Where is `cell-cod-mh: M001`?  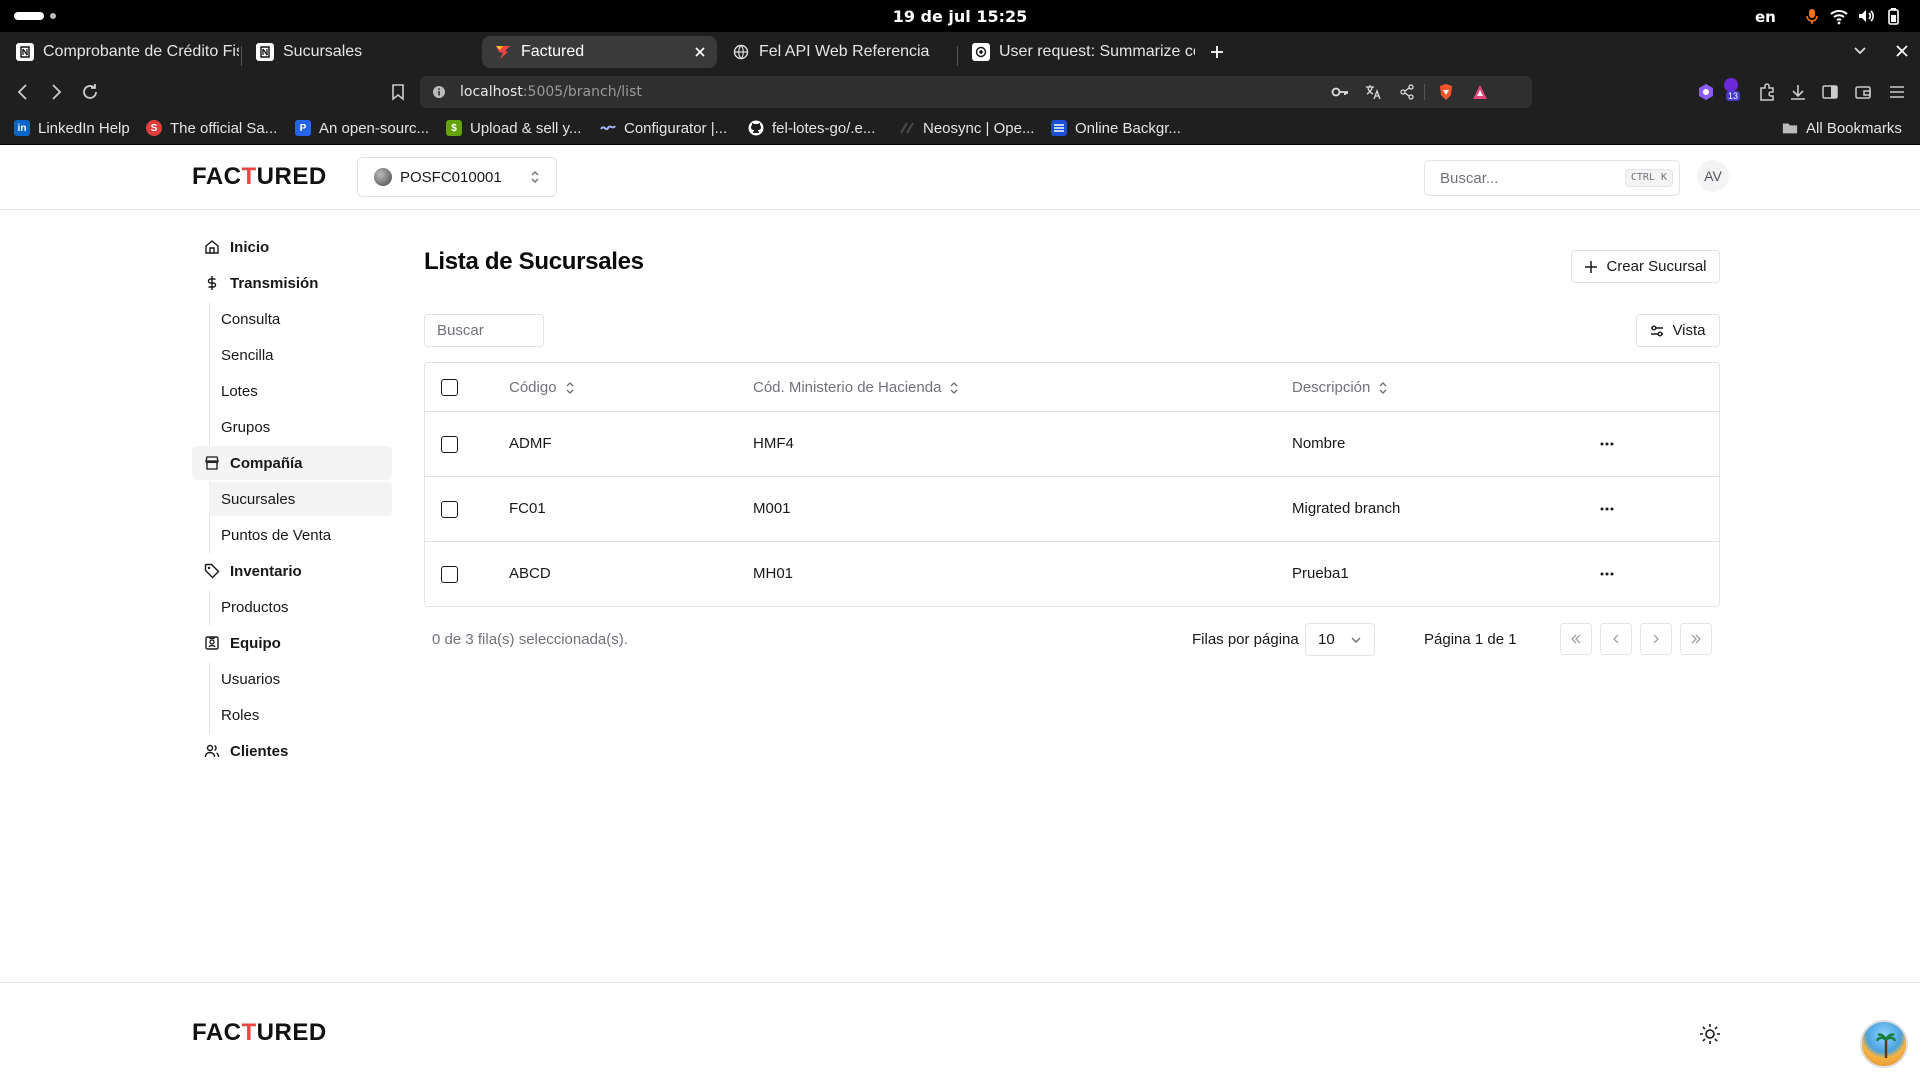
cell-cod-mh: M001 is located at coordinates (772, 508).